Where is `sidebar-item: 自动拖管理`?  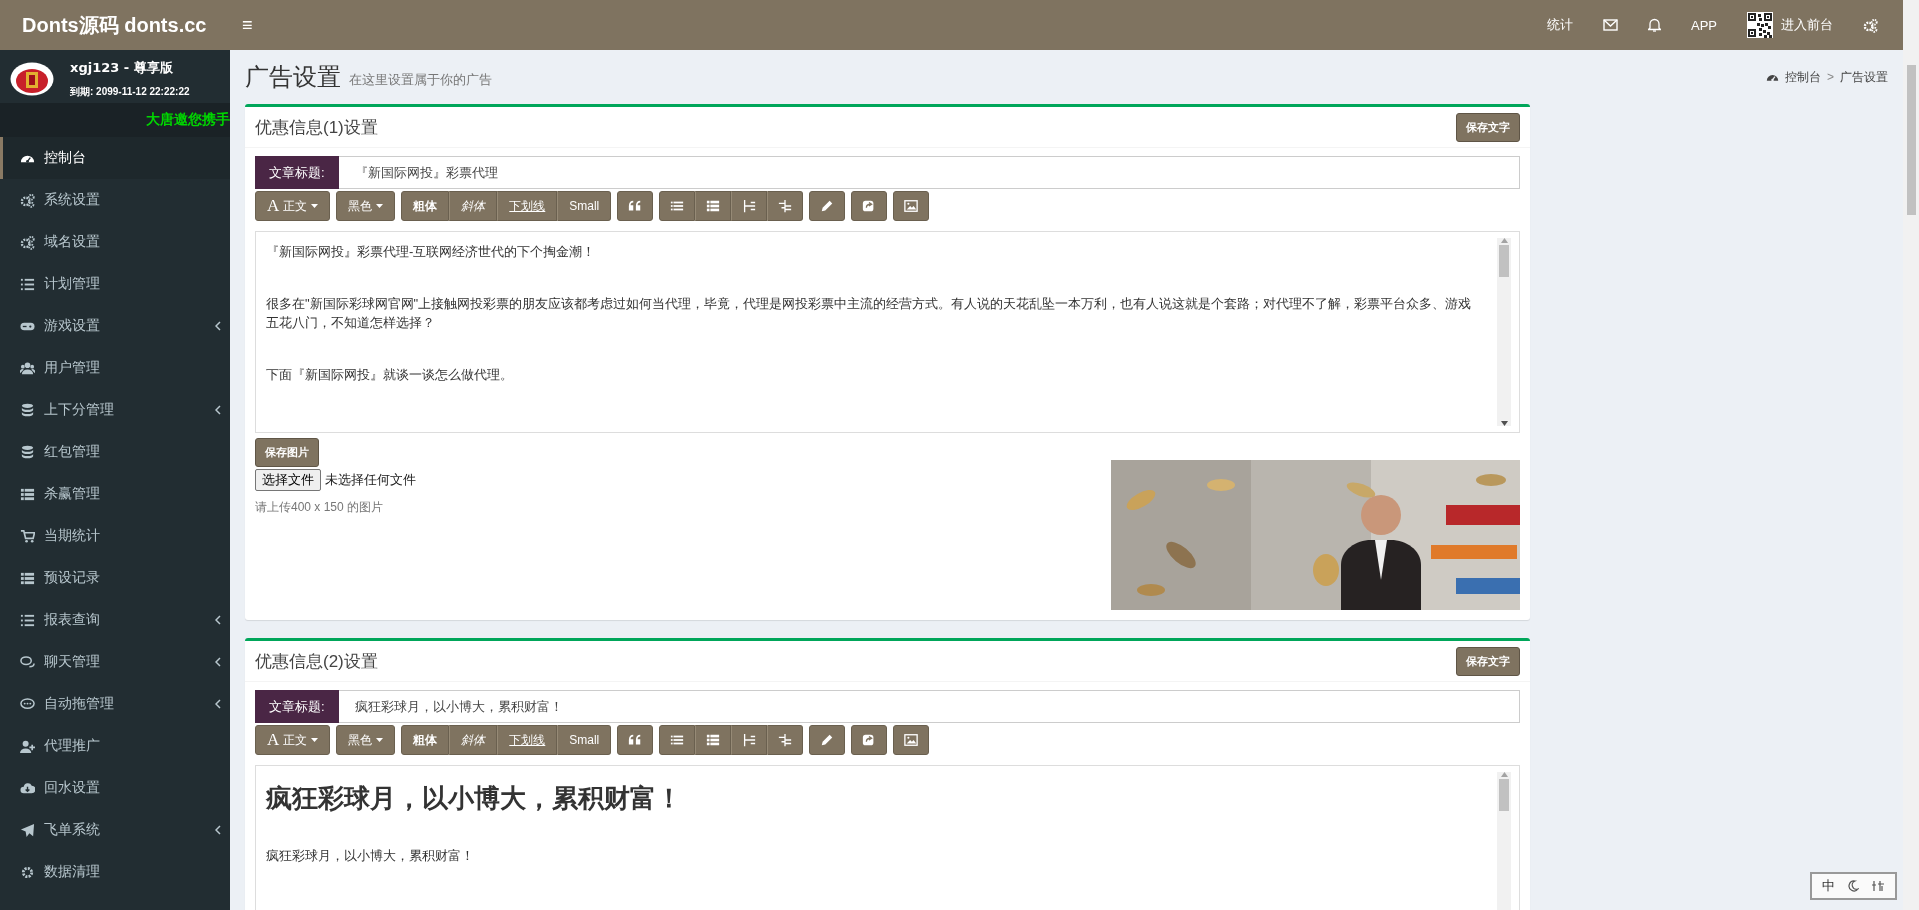
sidebar-item: 自动拖管理 is located at coordinates (115, 704).